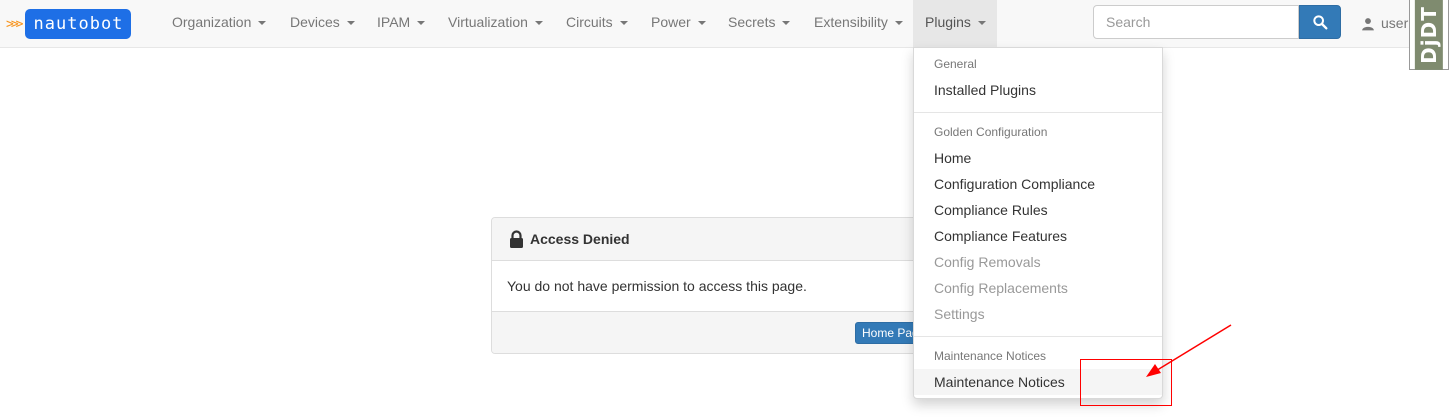  What do you see at coordinates (589, 22) in the screenshot?
I see `nav-label: Circuits` at bounding box center [589, 22].